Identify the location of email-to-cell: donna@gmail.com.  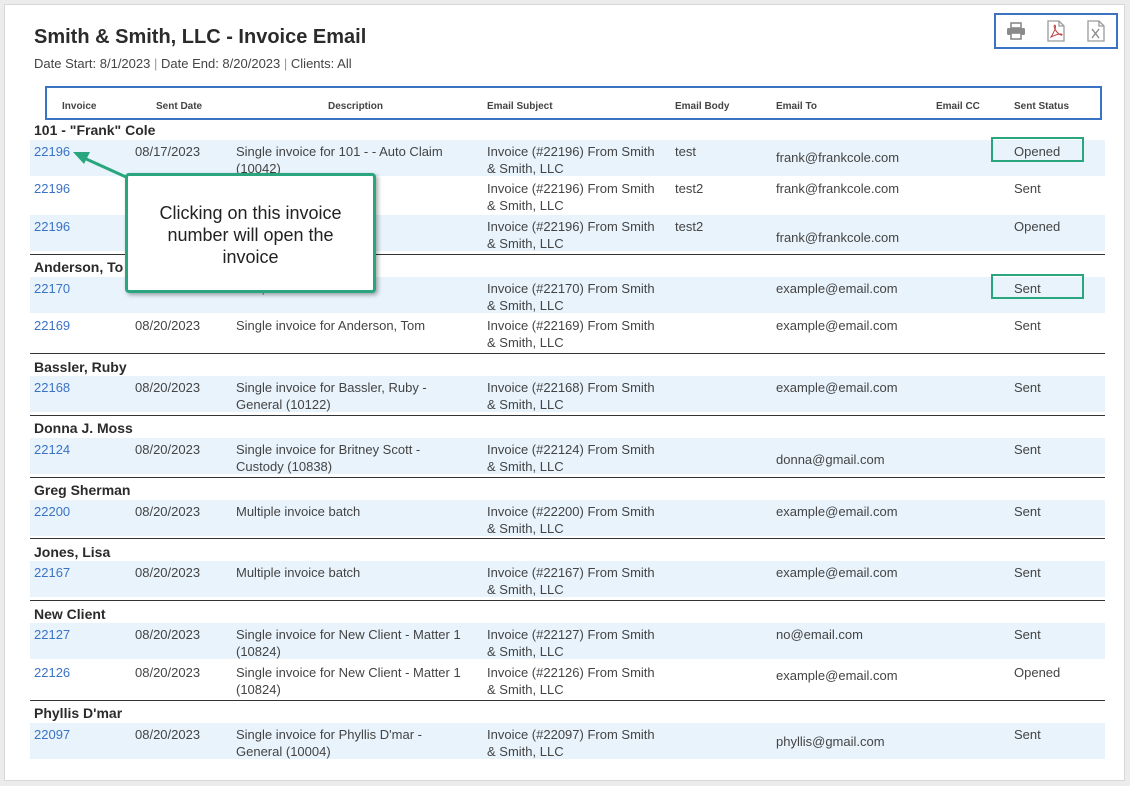
(830, 459).